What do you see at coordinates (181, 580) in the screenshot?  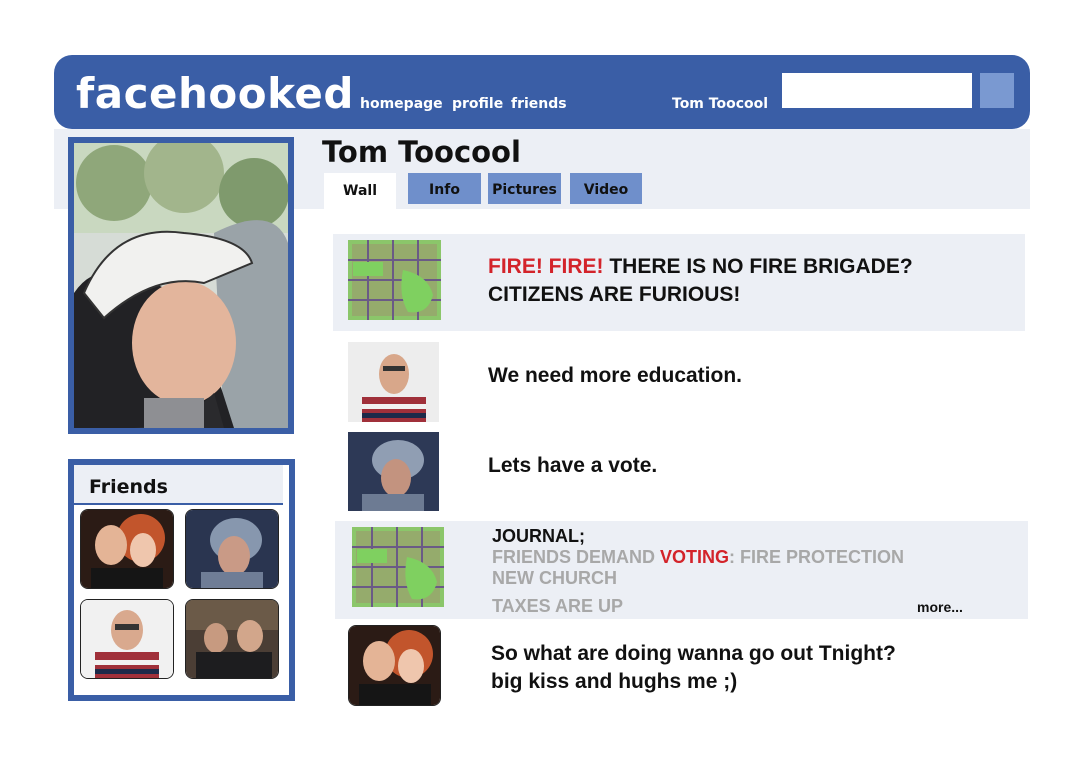 I see `friends-panel: Friends` at bounding box center [181, 580].